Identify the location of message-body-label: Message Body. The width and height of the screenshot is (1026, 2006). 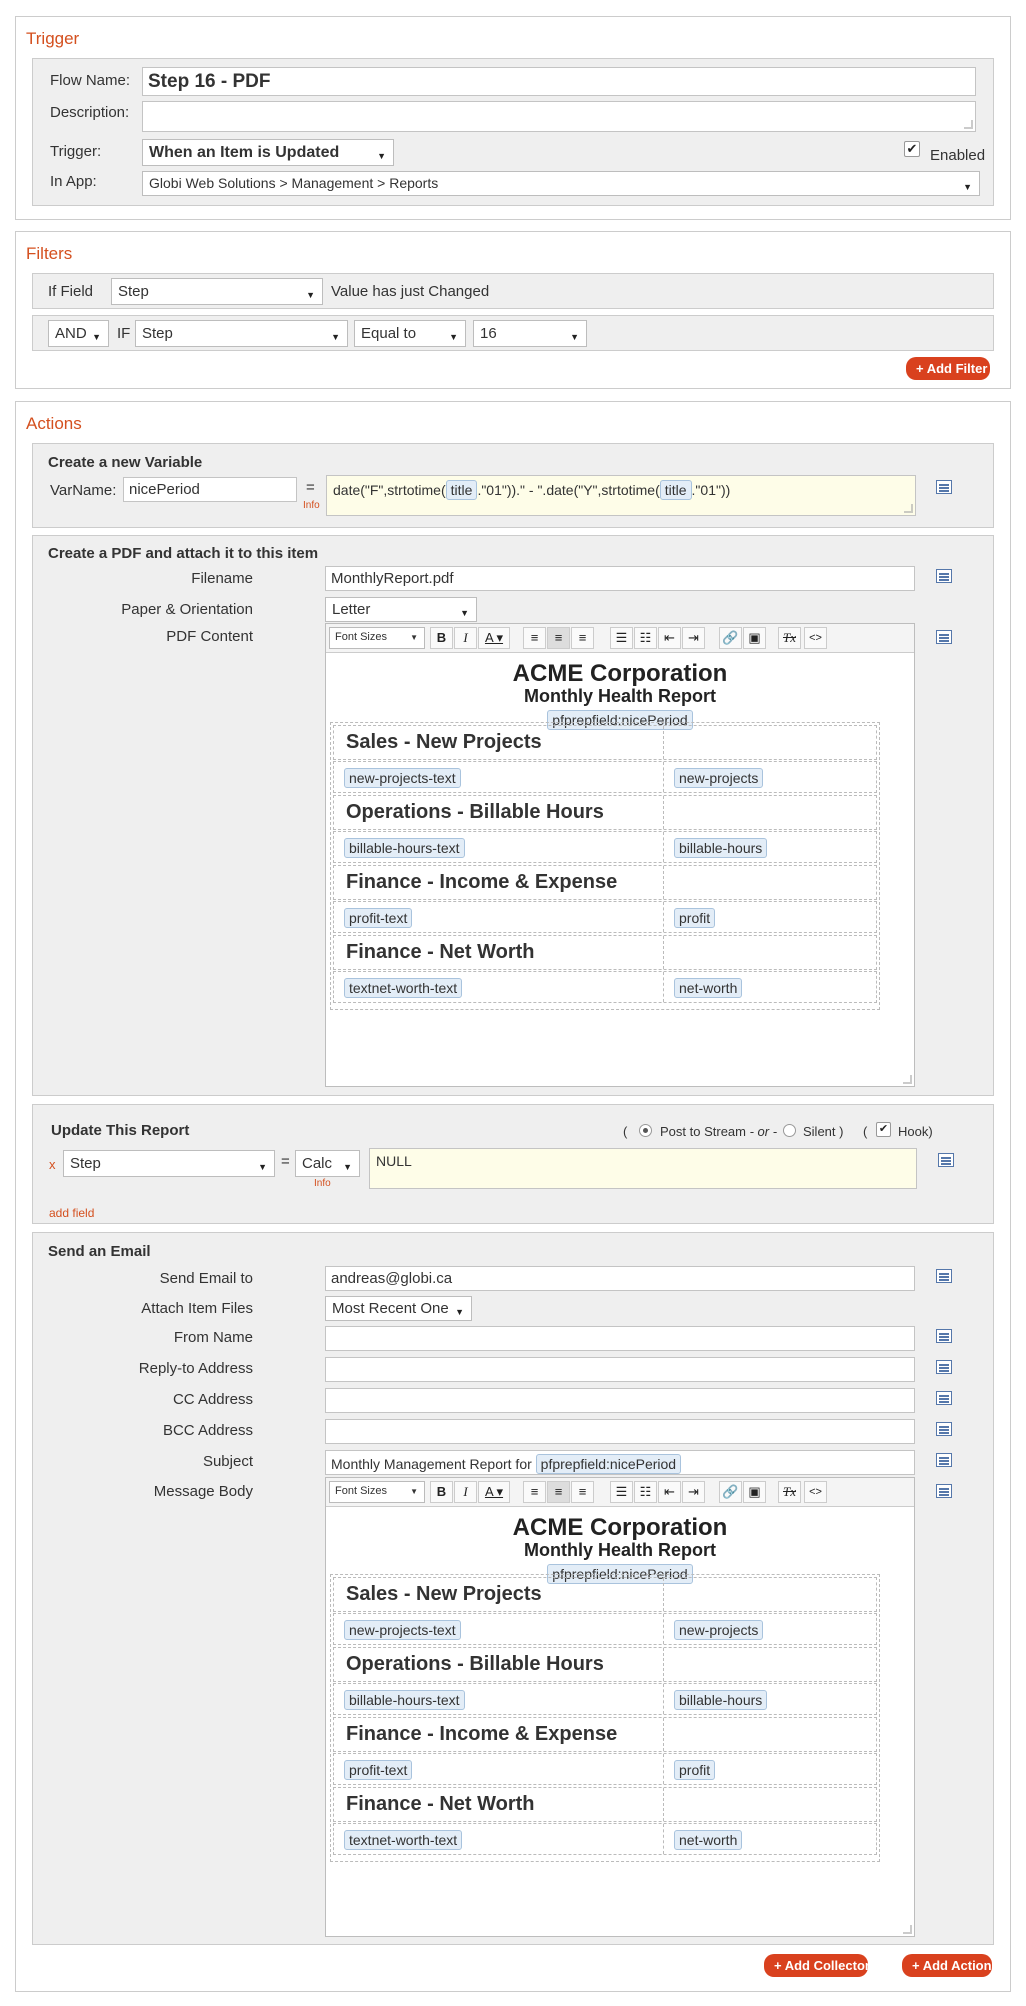
(203, 1491).